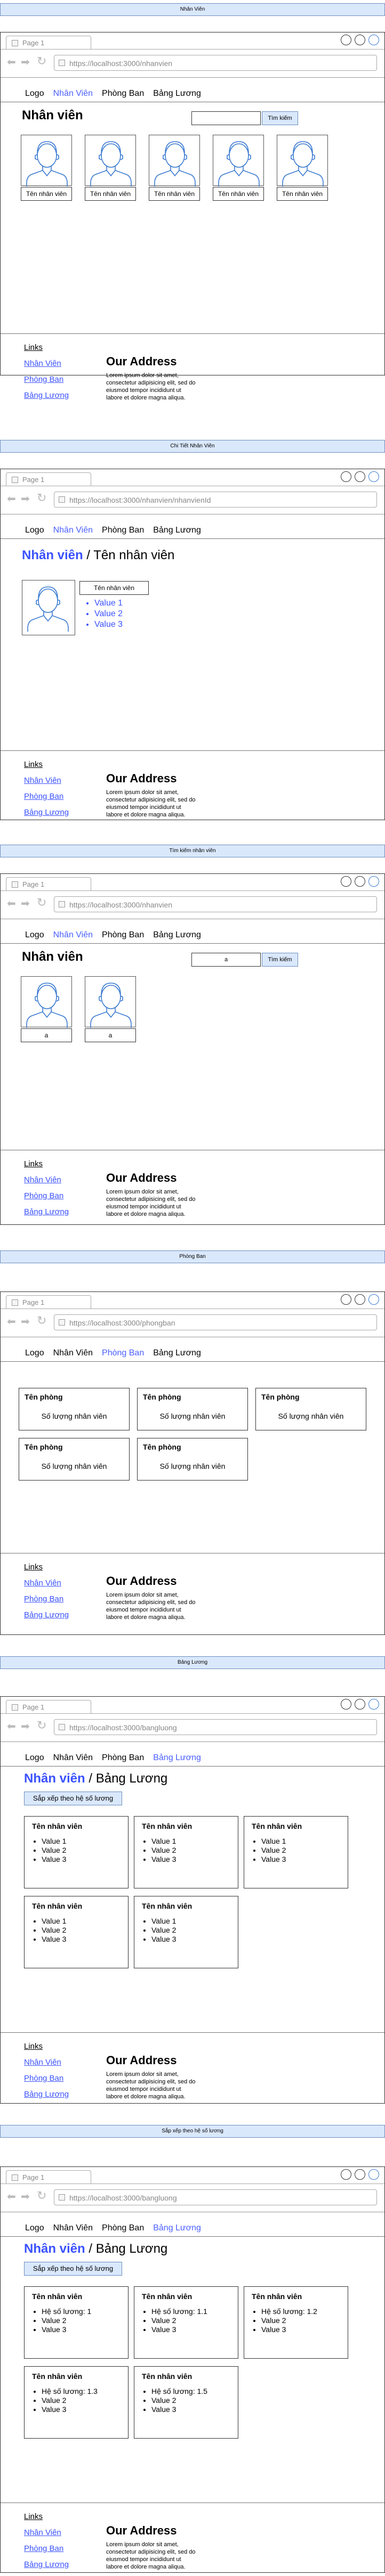 Image resolution: width=385 pixels, height=2576 pixels. What do you see at coordinates (73, 1798) in the screenshot?
I see `sort-button: Sắp xếp theo hệ số lương` at bounding box center [73, 1798].